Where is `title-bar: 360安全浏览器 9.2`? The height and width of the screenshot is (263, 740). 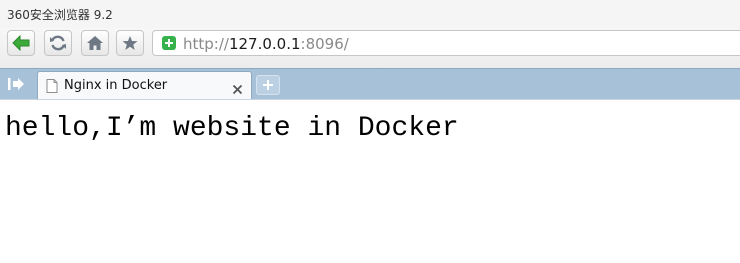 title-bar: 360安全浏览器 9.2 is located at coordinates (370, 14).